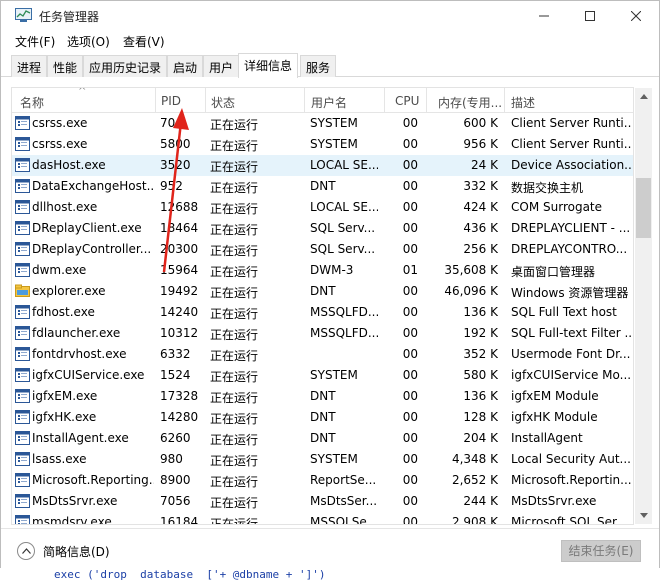 The height and width of the screenshot is (581, 660). Describe the element at coordinates (480, 417) in the screenshot. I see `process-memory: 128 K` at that location.